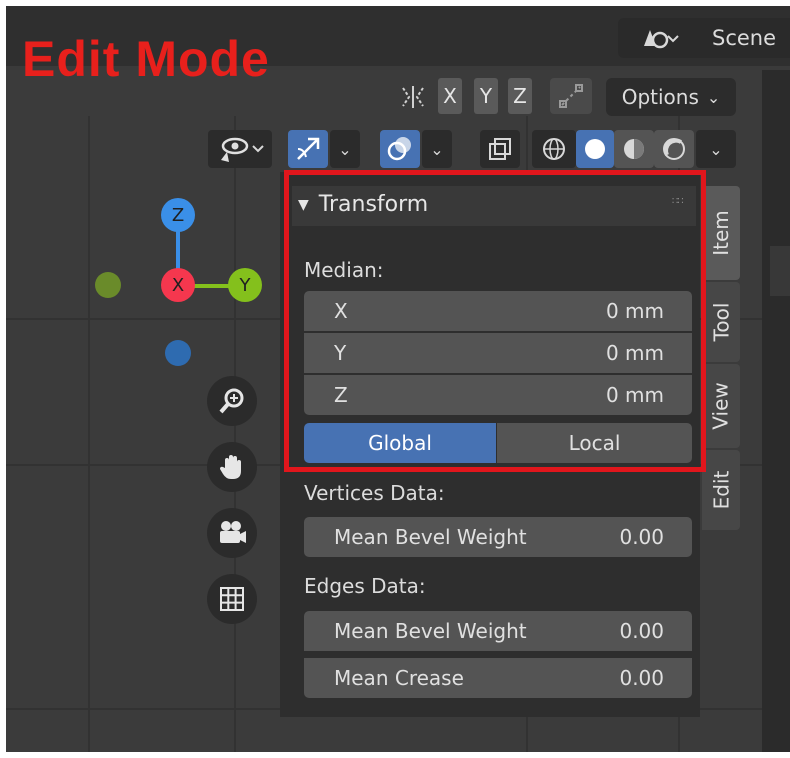 The image size is (790, 758). I want to click on wireframe-sphere-icon, so click(554, 149).